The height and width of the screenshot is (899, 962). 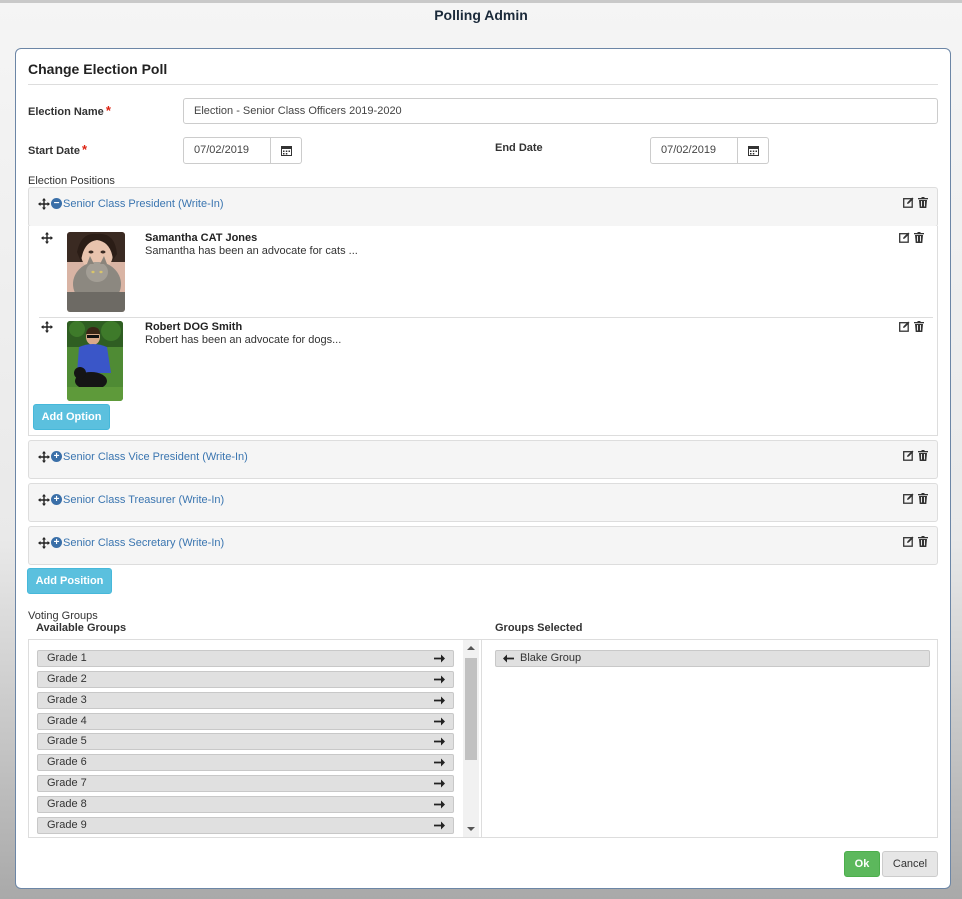 I want to click on available-group-item: Grade 7, so click(x=245, y=783).